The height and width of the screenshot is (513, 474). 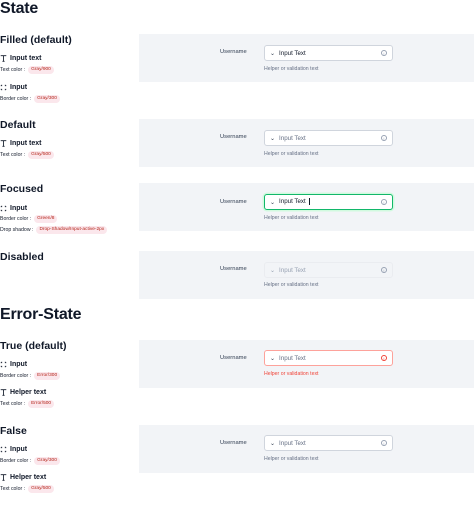 I want to click on section-title-state: State, so click(x=19, y=8).